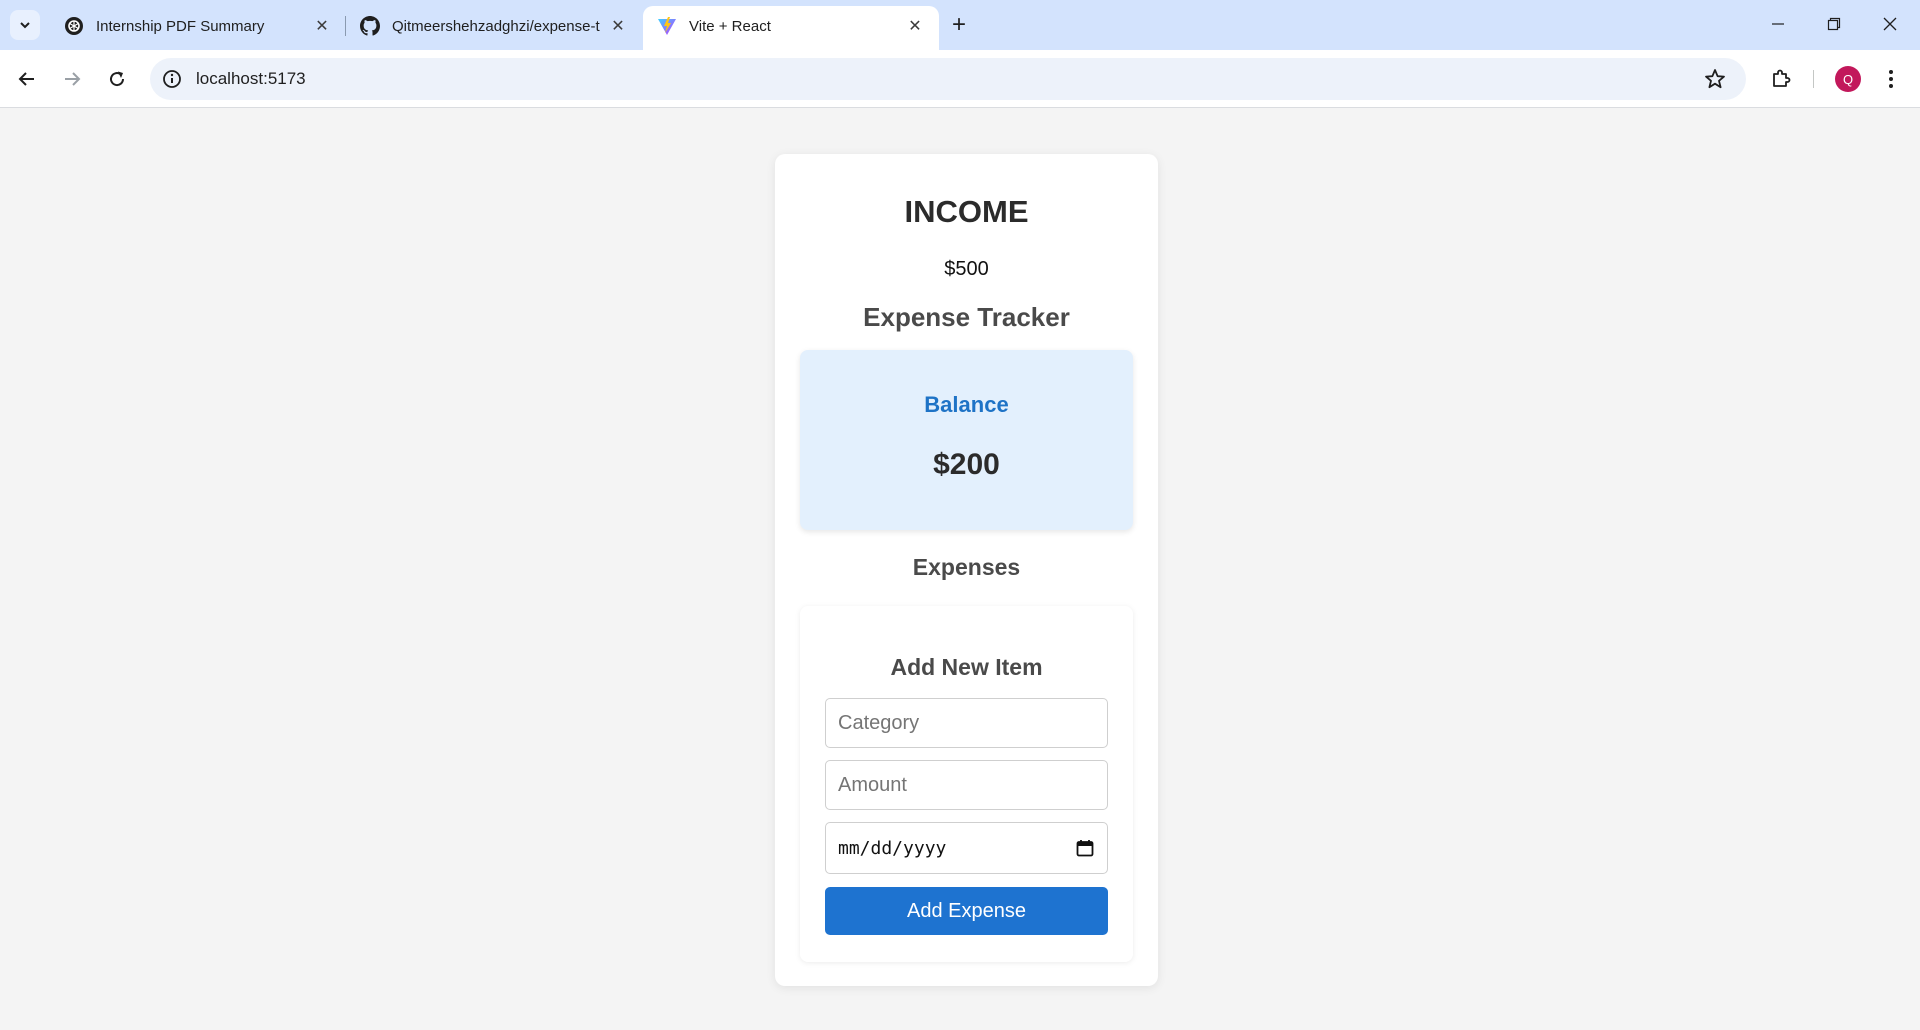  What do you see at coordinates (791, 28) in the screenshot?
I see `tab-vite-react: Vite + React ✕` at bounding box center [791, 28].